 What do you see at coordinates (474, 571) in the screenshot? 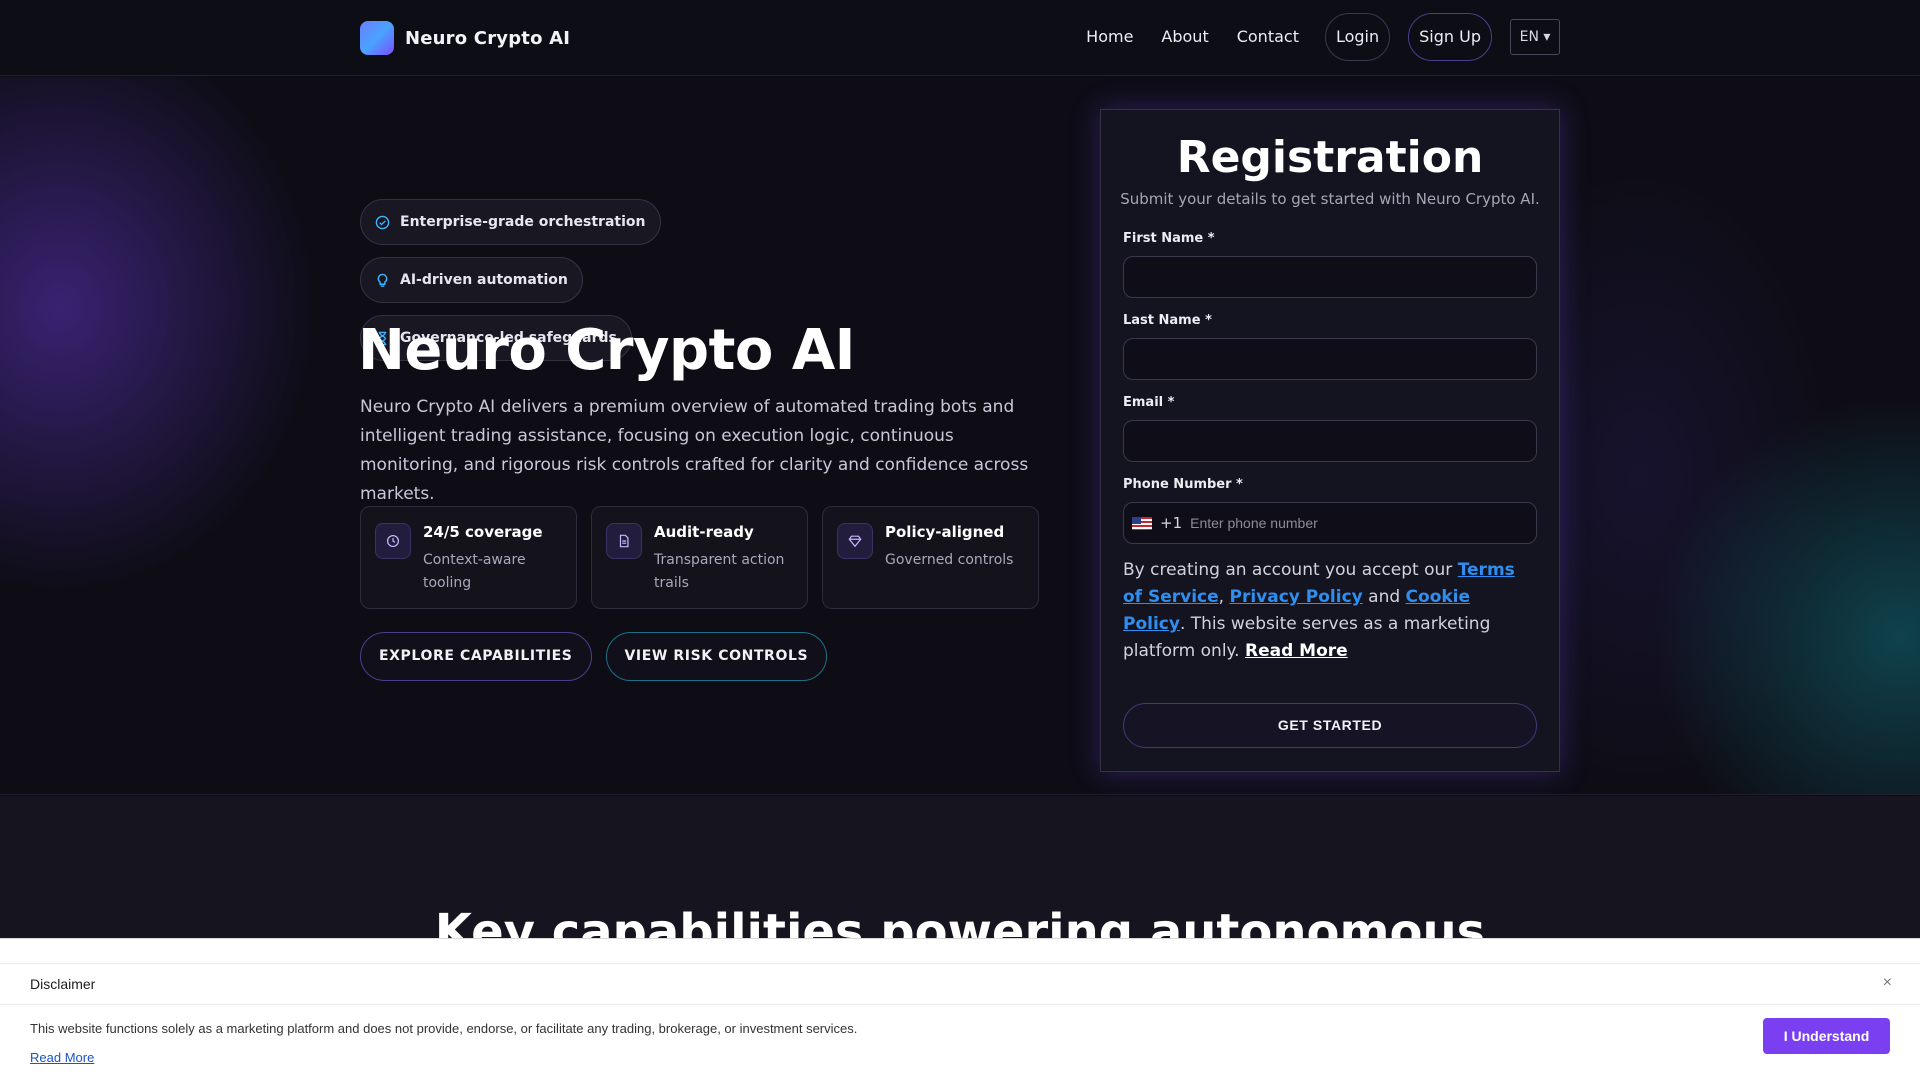
I see `stat-subtitle: Context-aware tooling` at bounding box center [474, 571].